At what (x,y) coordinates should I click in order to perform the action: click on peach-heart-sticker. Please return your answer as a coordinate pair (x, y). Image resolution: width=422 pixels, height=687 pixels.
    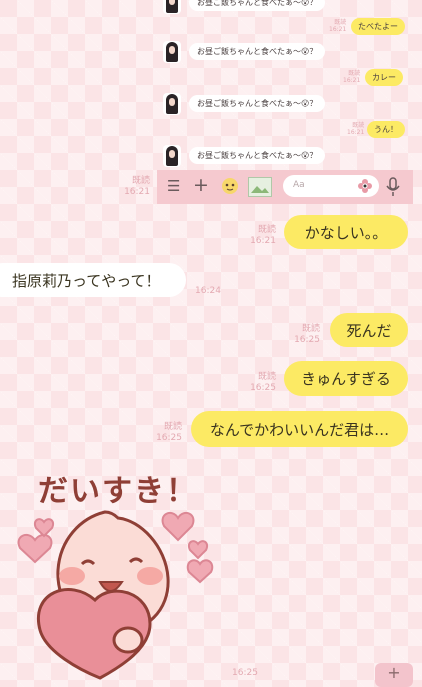
    Looking at the image, I should click on (115, 590).